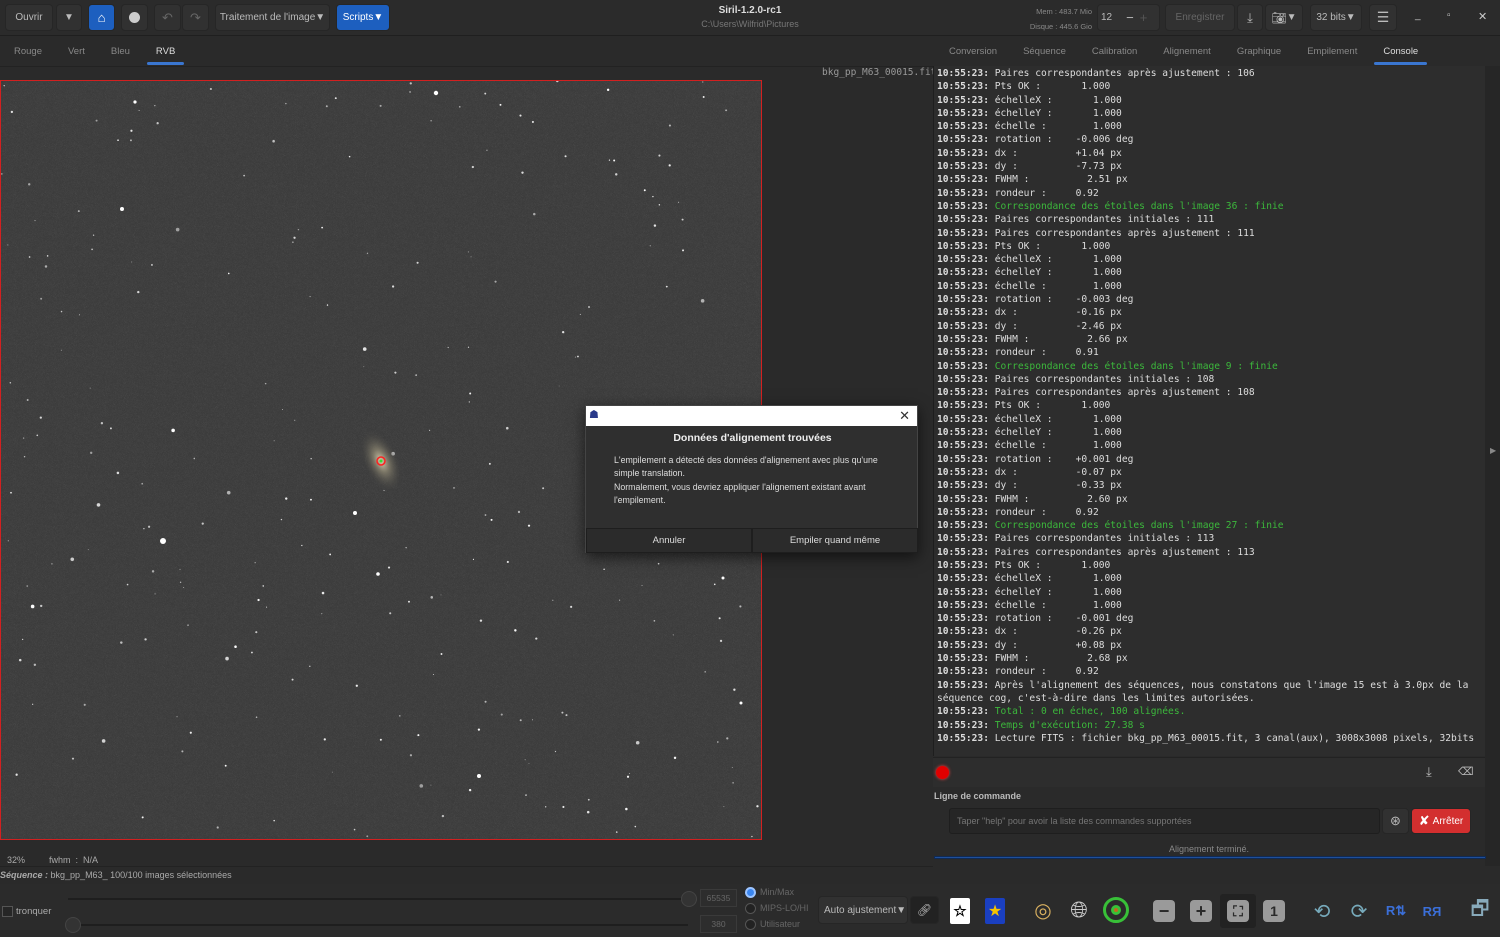  I want to click on negative-view-icon: ☆, so click(960, 911).